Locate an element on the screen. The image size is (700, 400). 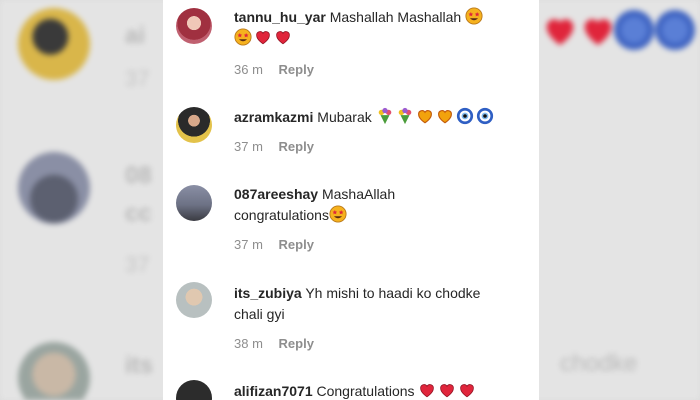
comment-time: 36 m is located at coordinates (248, 69).